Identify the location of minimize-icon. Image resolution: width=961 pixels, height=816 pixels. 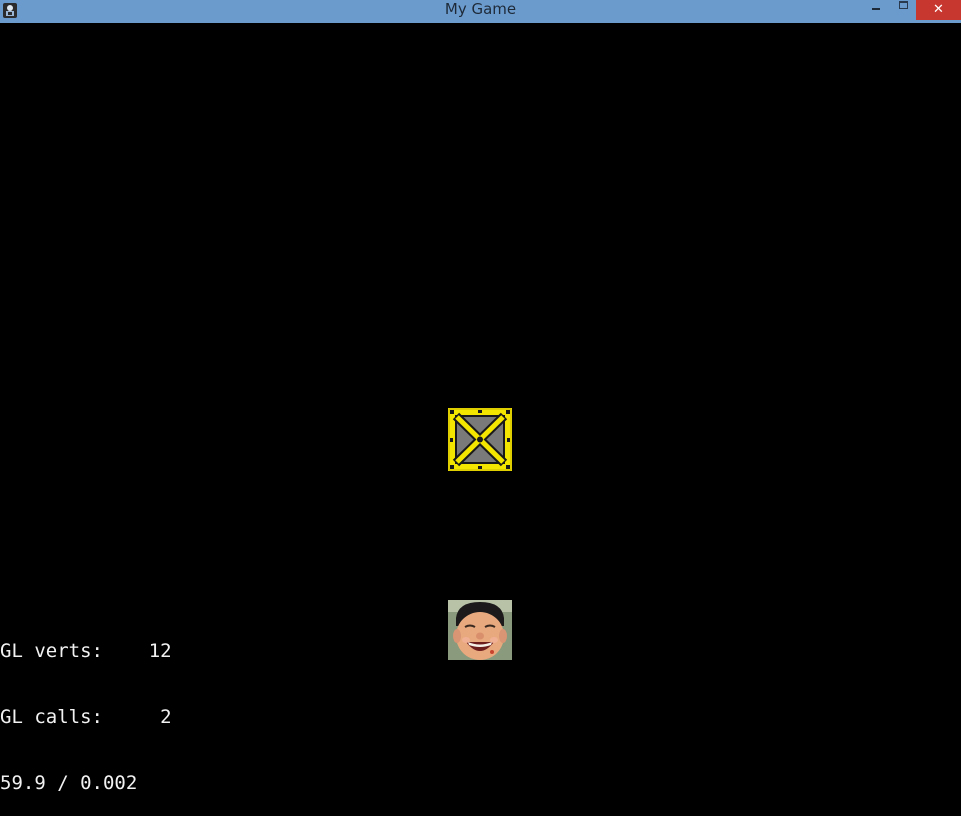
(876, 9).